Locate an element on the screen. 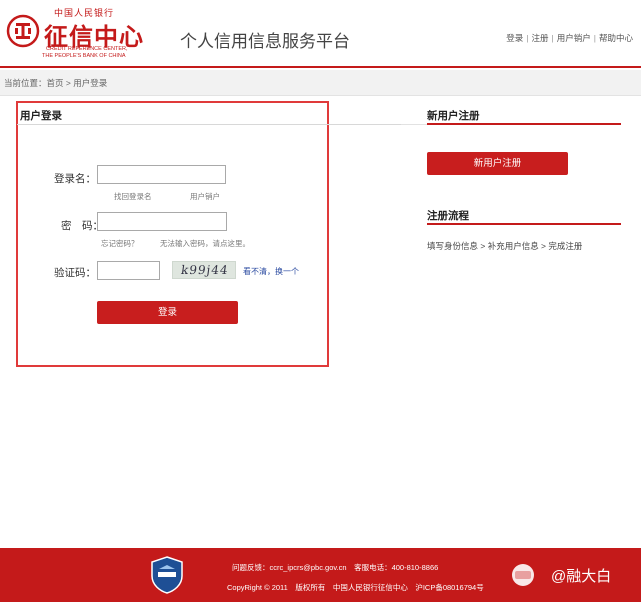  top-nav: 登录 | 注册 | 用户销户 | 帮助中心 is located at coordinates (569, 38).